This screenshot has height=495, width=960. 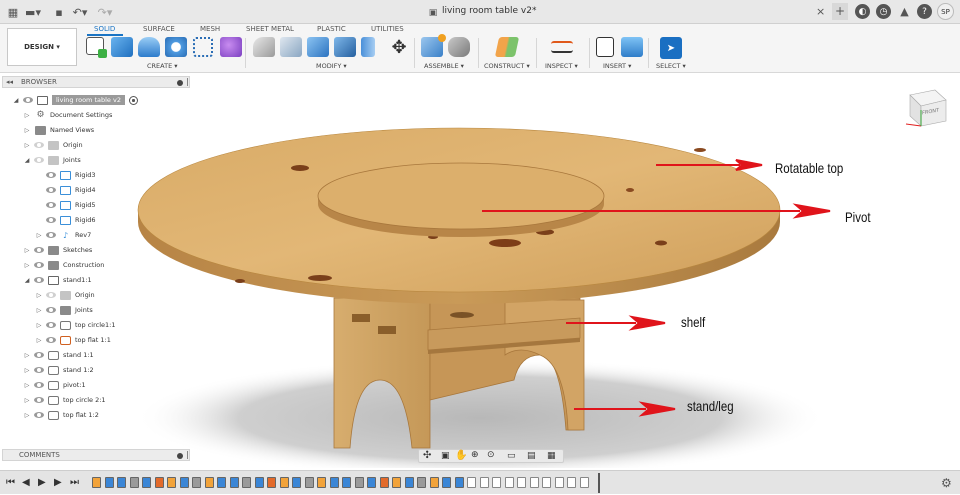 What do you see at coordinates (26, 482) in the screenshot?
I see `previous-step-icon: ◀` at bounding box center [26, 482].